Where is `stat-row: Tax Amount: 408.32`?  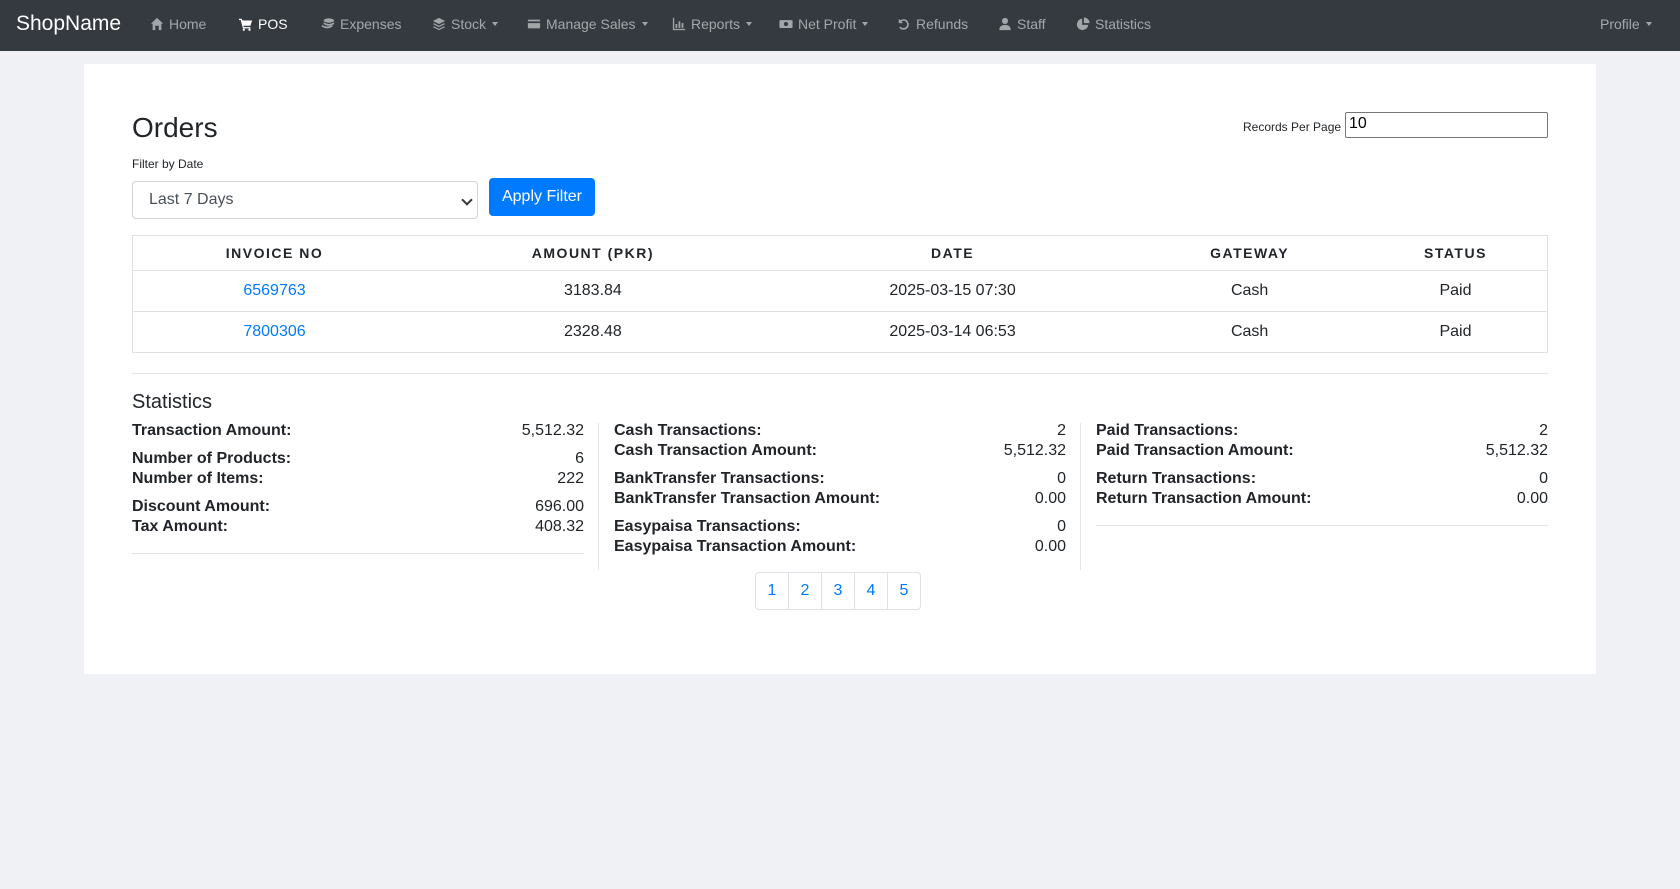 stat-row: Tax Amount: 408.32 is located at coordinates (358, 527).